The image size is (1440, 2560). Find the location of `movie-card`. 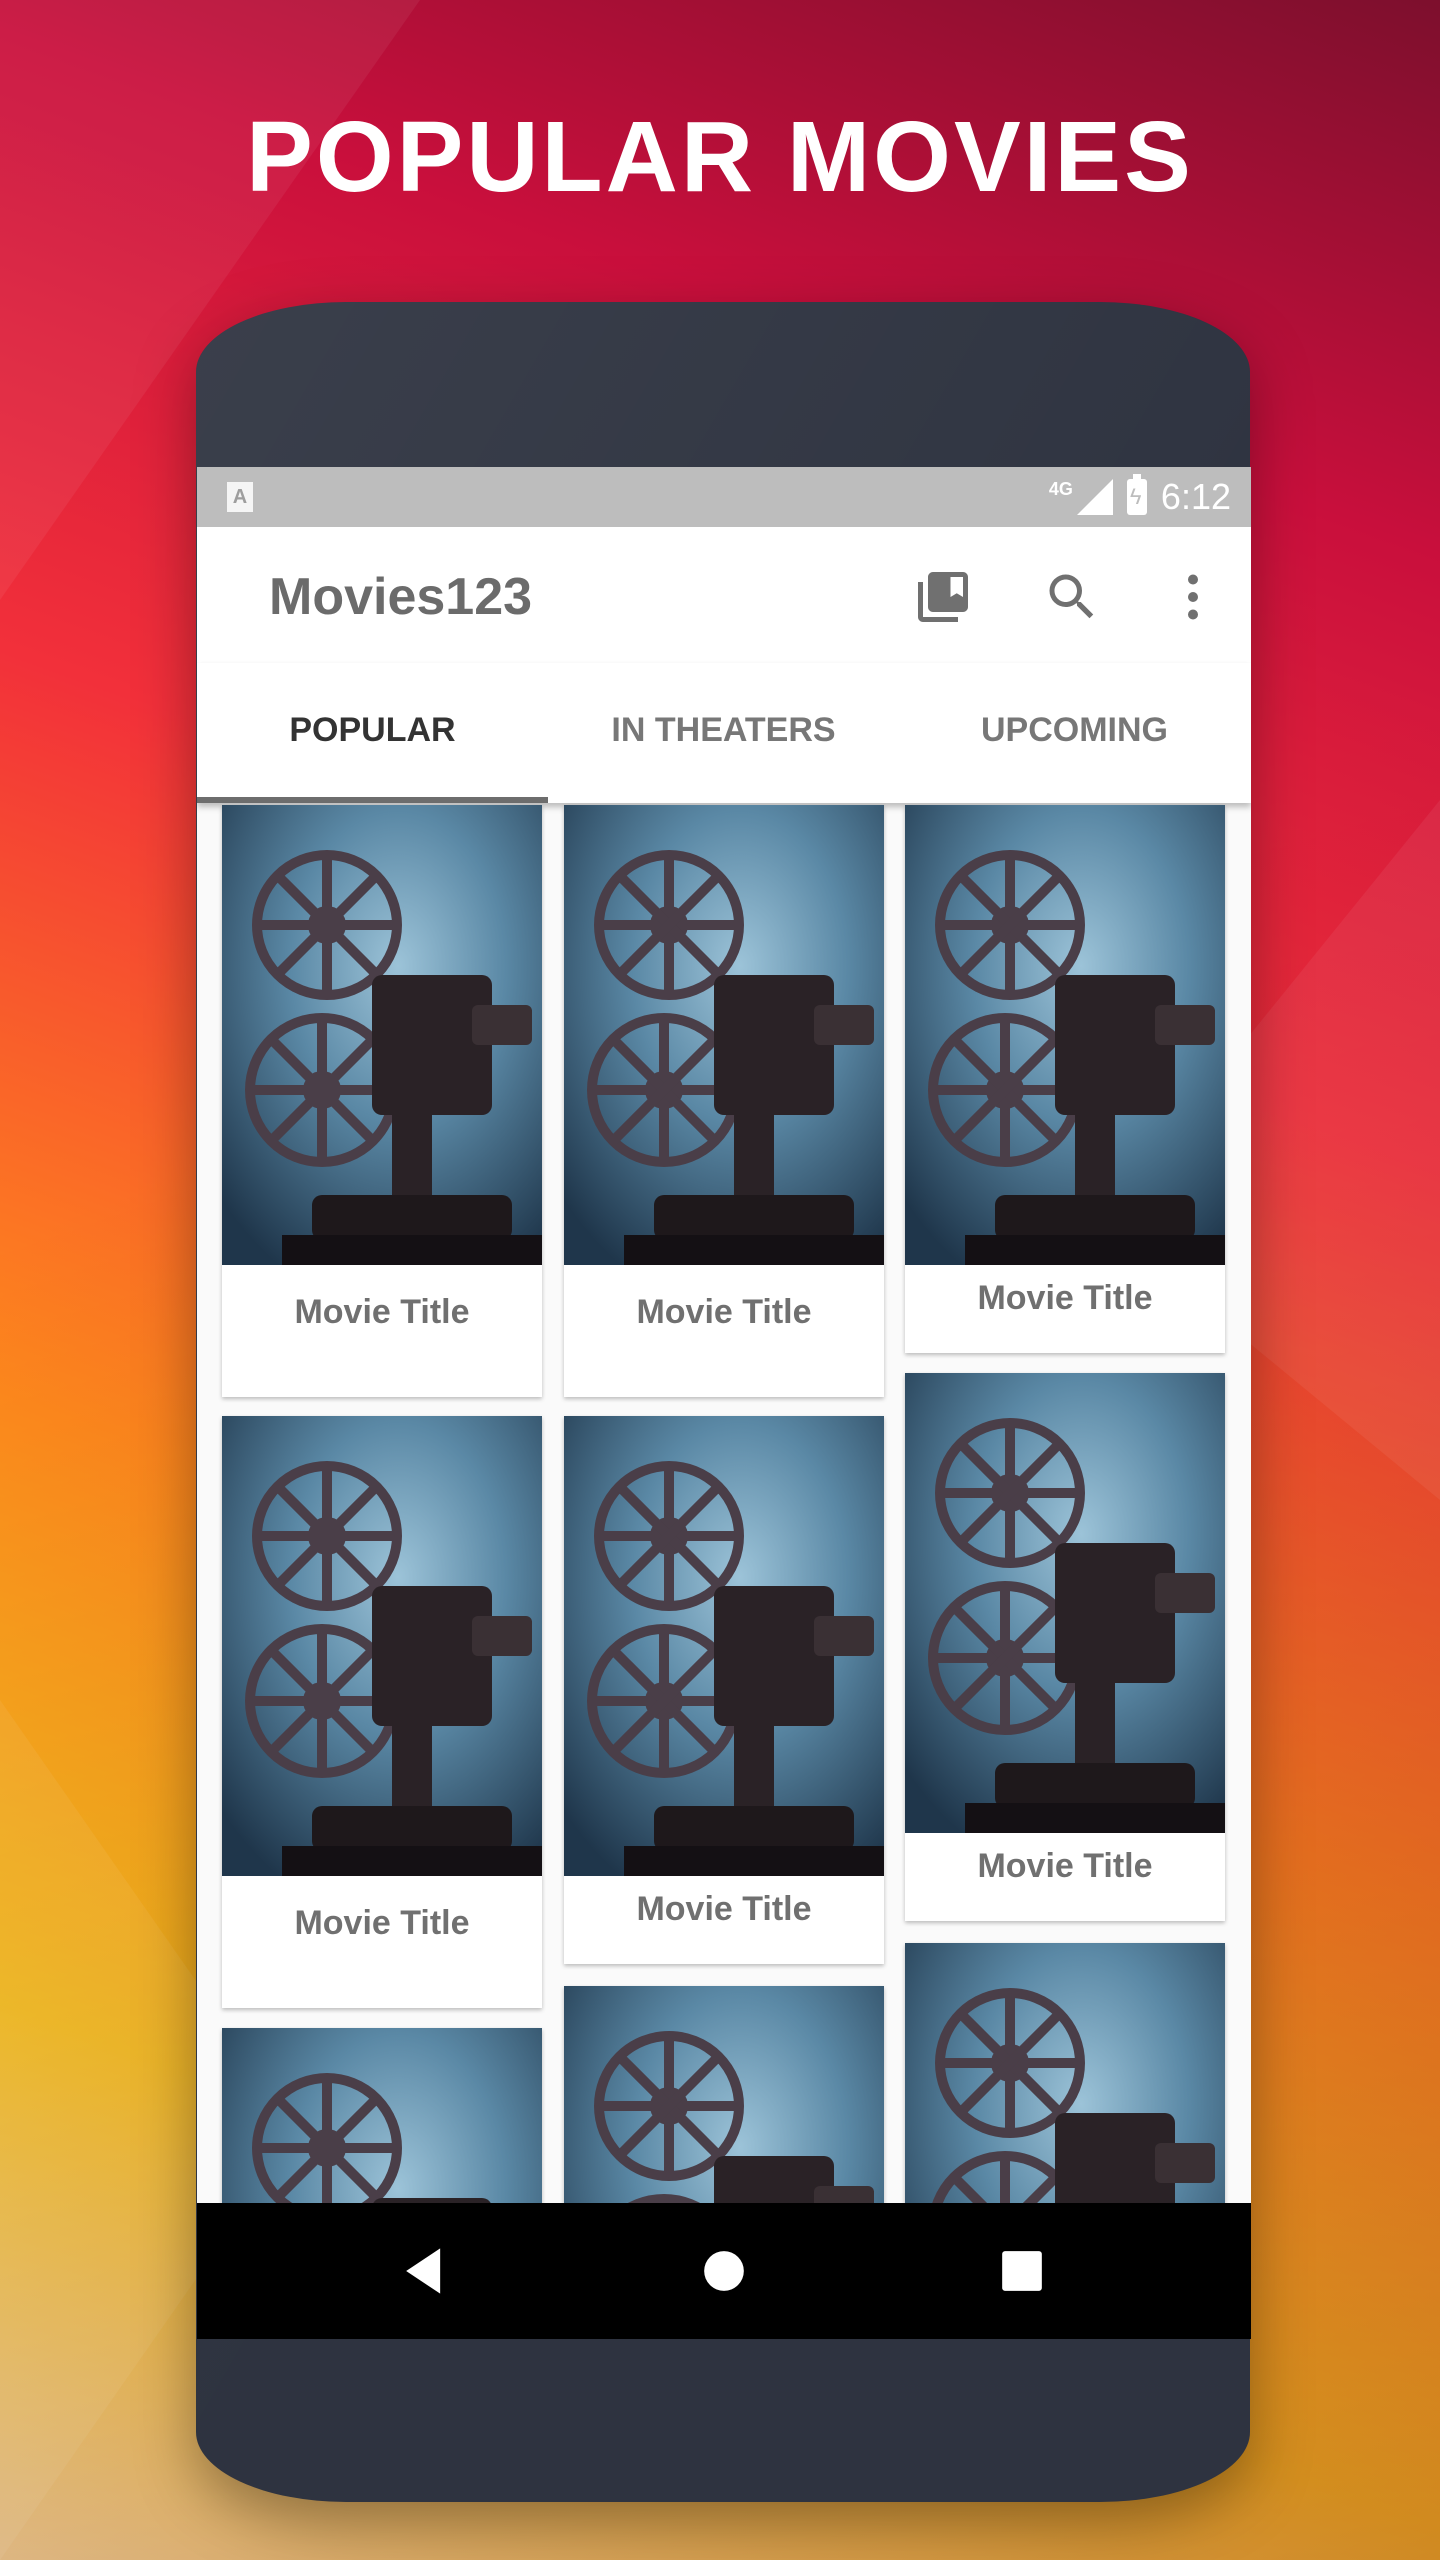

movie-card is located at coordinates (1065, 2093).